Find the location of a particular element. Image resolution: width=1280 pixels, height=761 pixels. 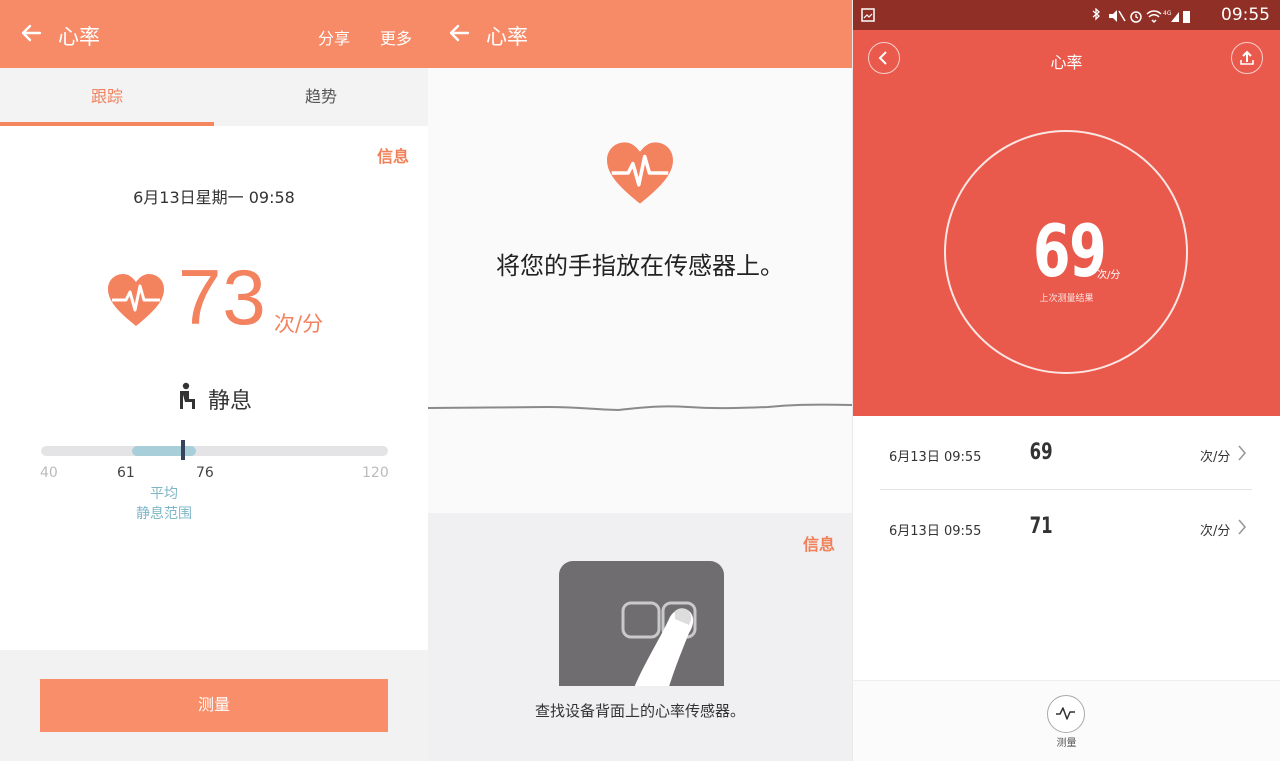

hint-footer is located at coordinates (640, 723).